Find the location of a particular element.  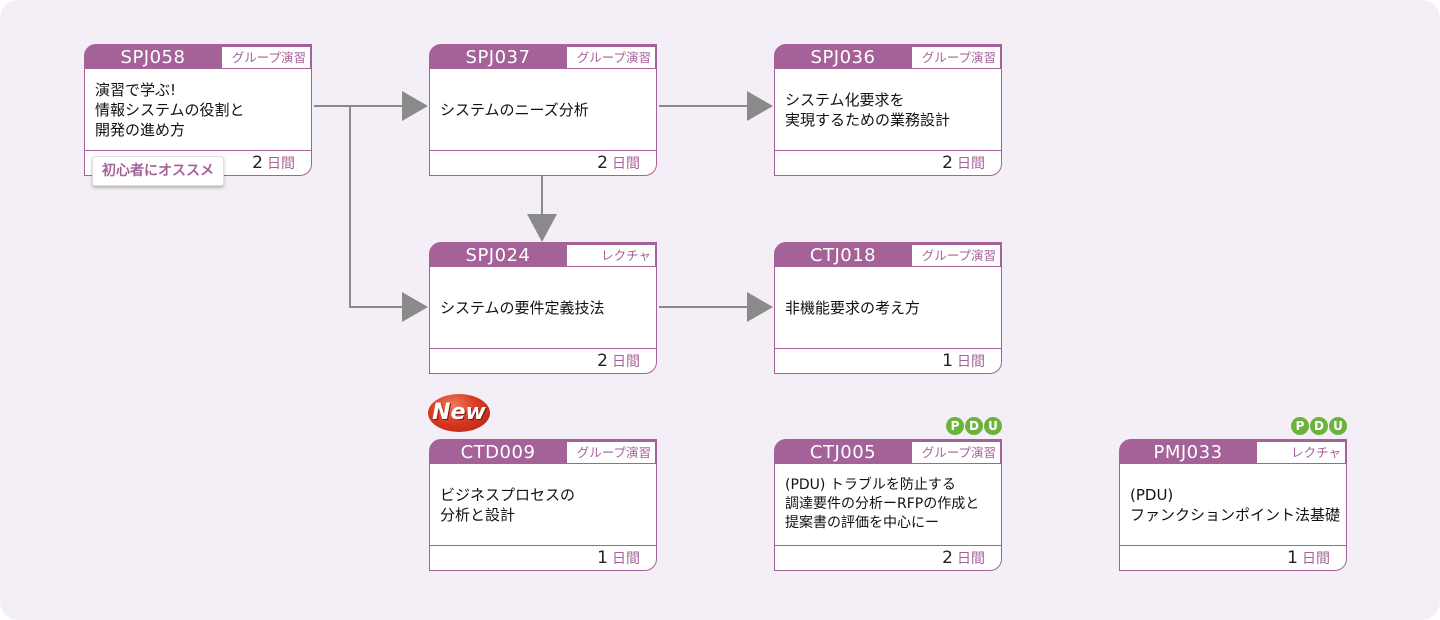

card-body: システムの要件定義技法 is located at coordinates (543, 308).